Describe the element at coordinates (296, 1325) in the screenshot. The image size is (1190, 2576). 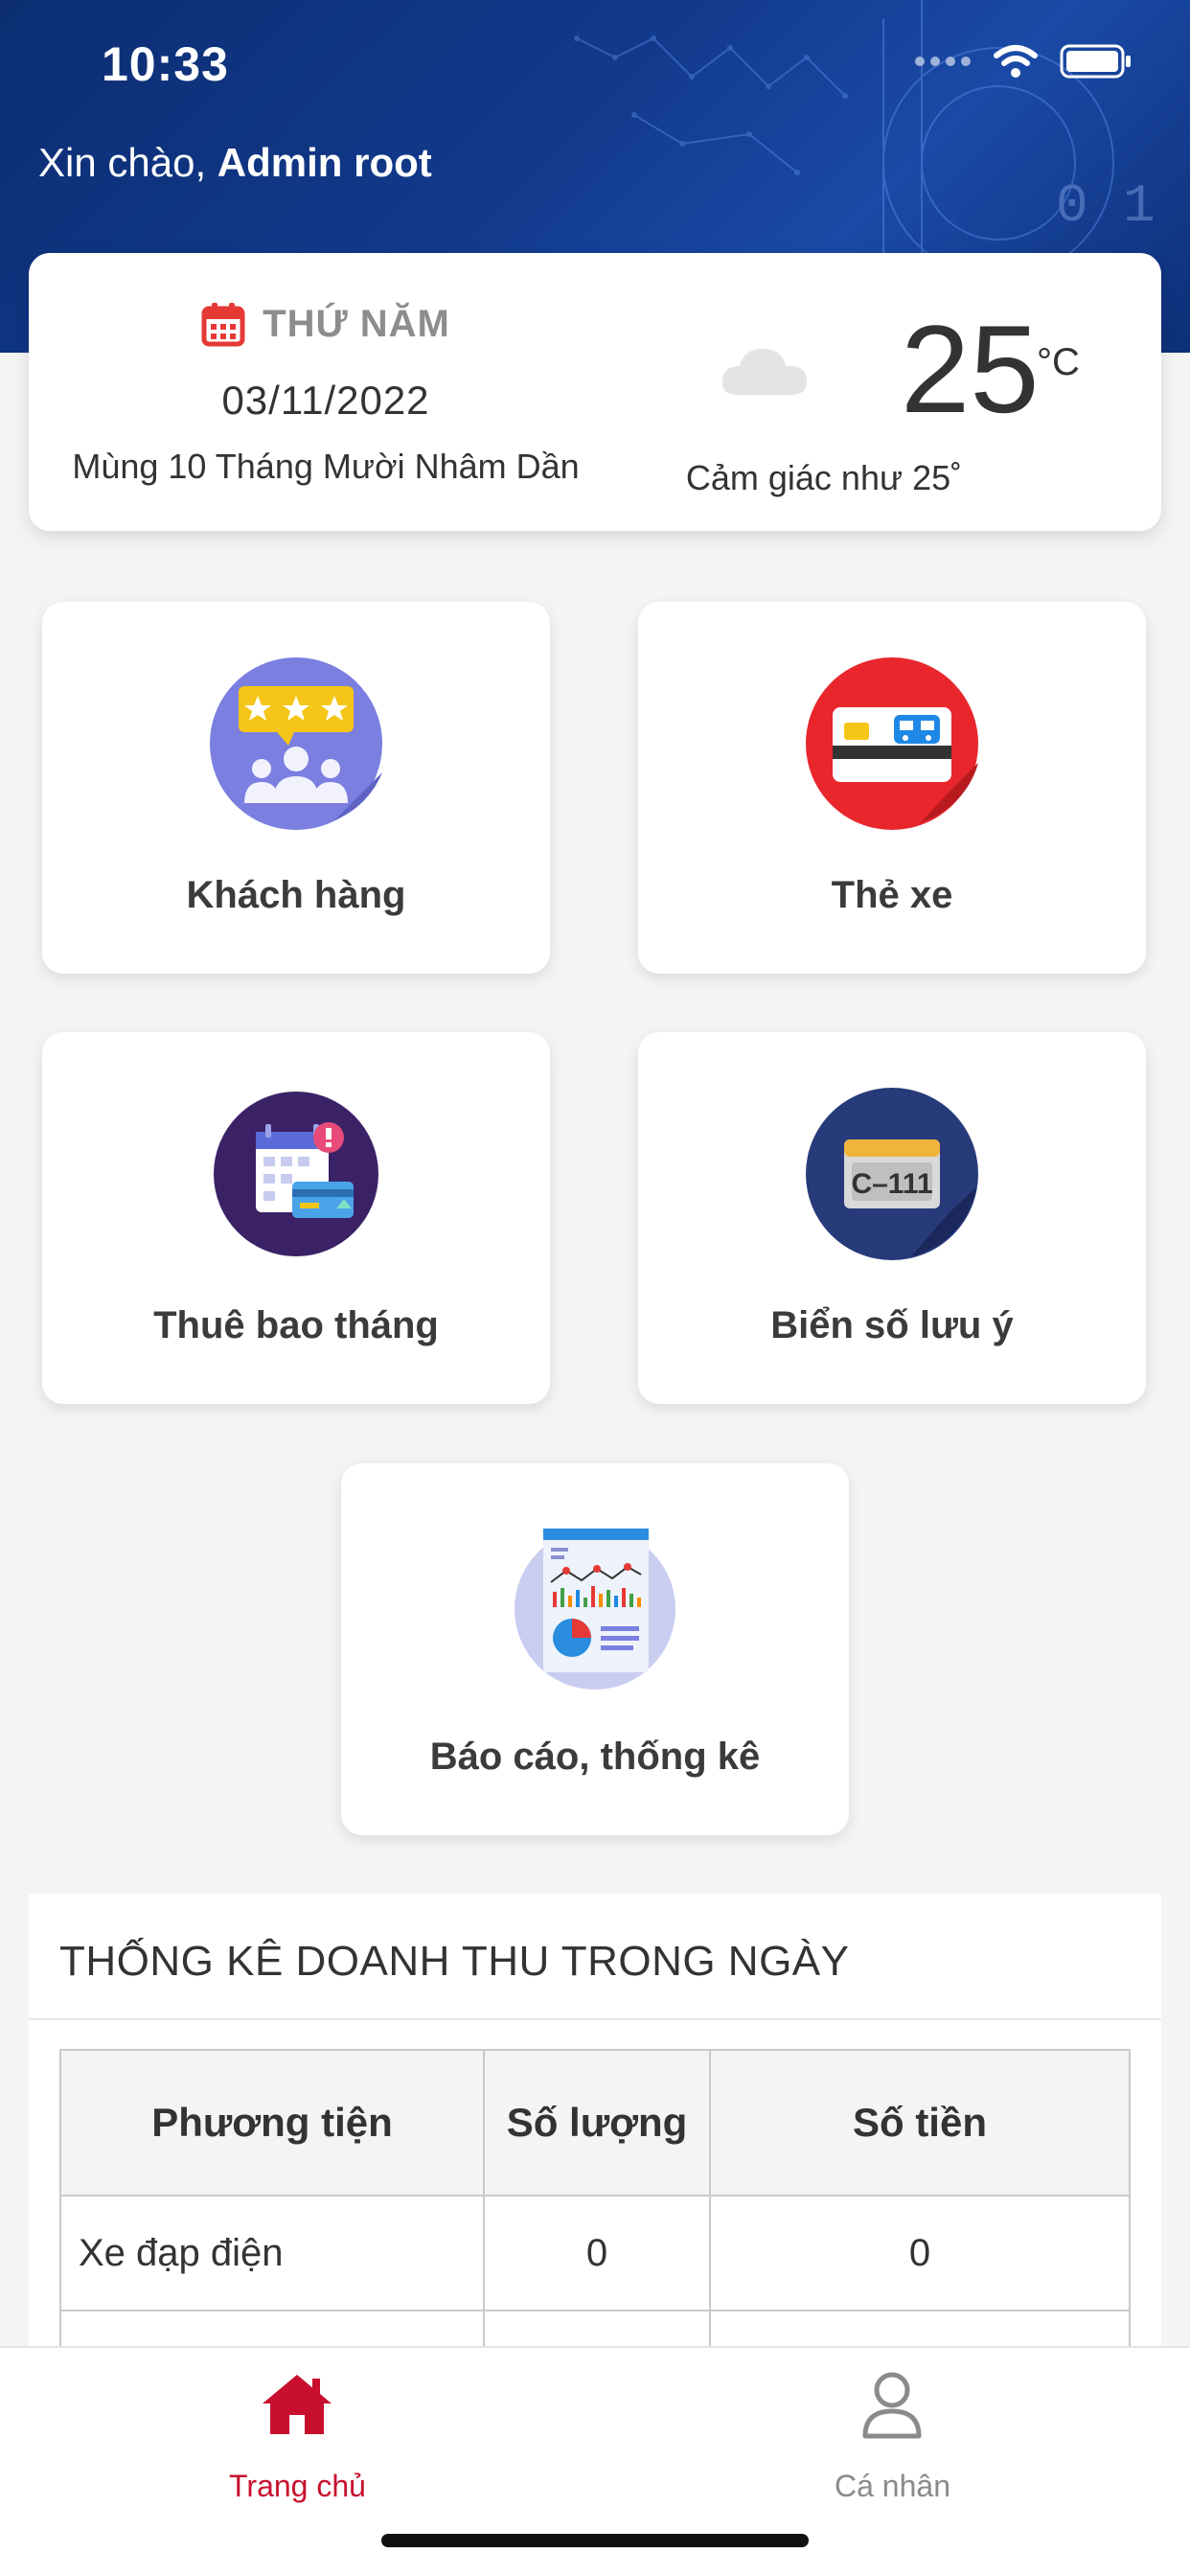
I see `tile-label: Thuê bao tháng` at that location.